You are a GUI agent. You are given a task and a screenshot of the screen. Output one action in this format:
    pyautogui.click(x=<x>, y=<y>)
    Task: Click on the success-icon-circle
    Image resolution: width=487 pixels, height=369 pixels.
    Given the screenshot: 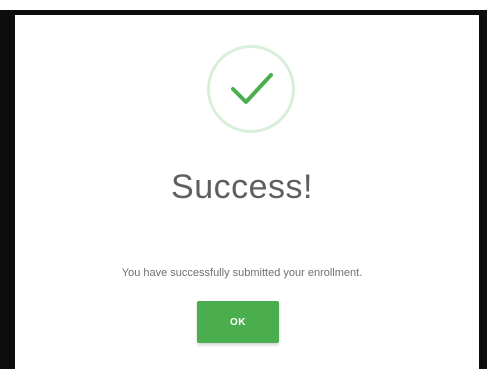 What is the action you would take?
    pyautogui.click(x=251, y=89)
    